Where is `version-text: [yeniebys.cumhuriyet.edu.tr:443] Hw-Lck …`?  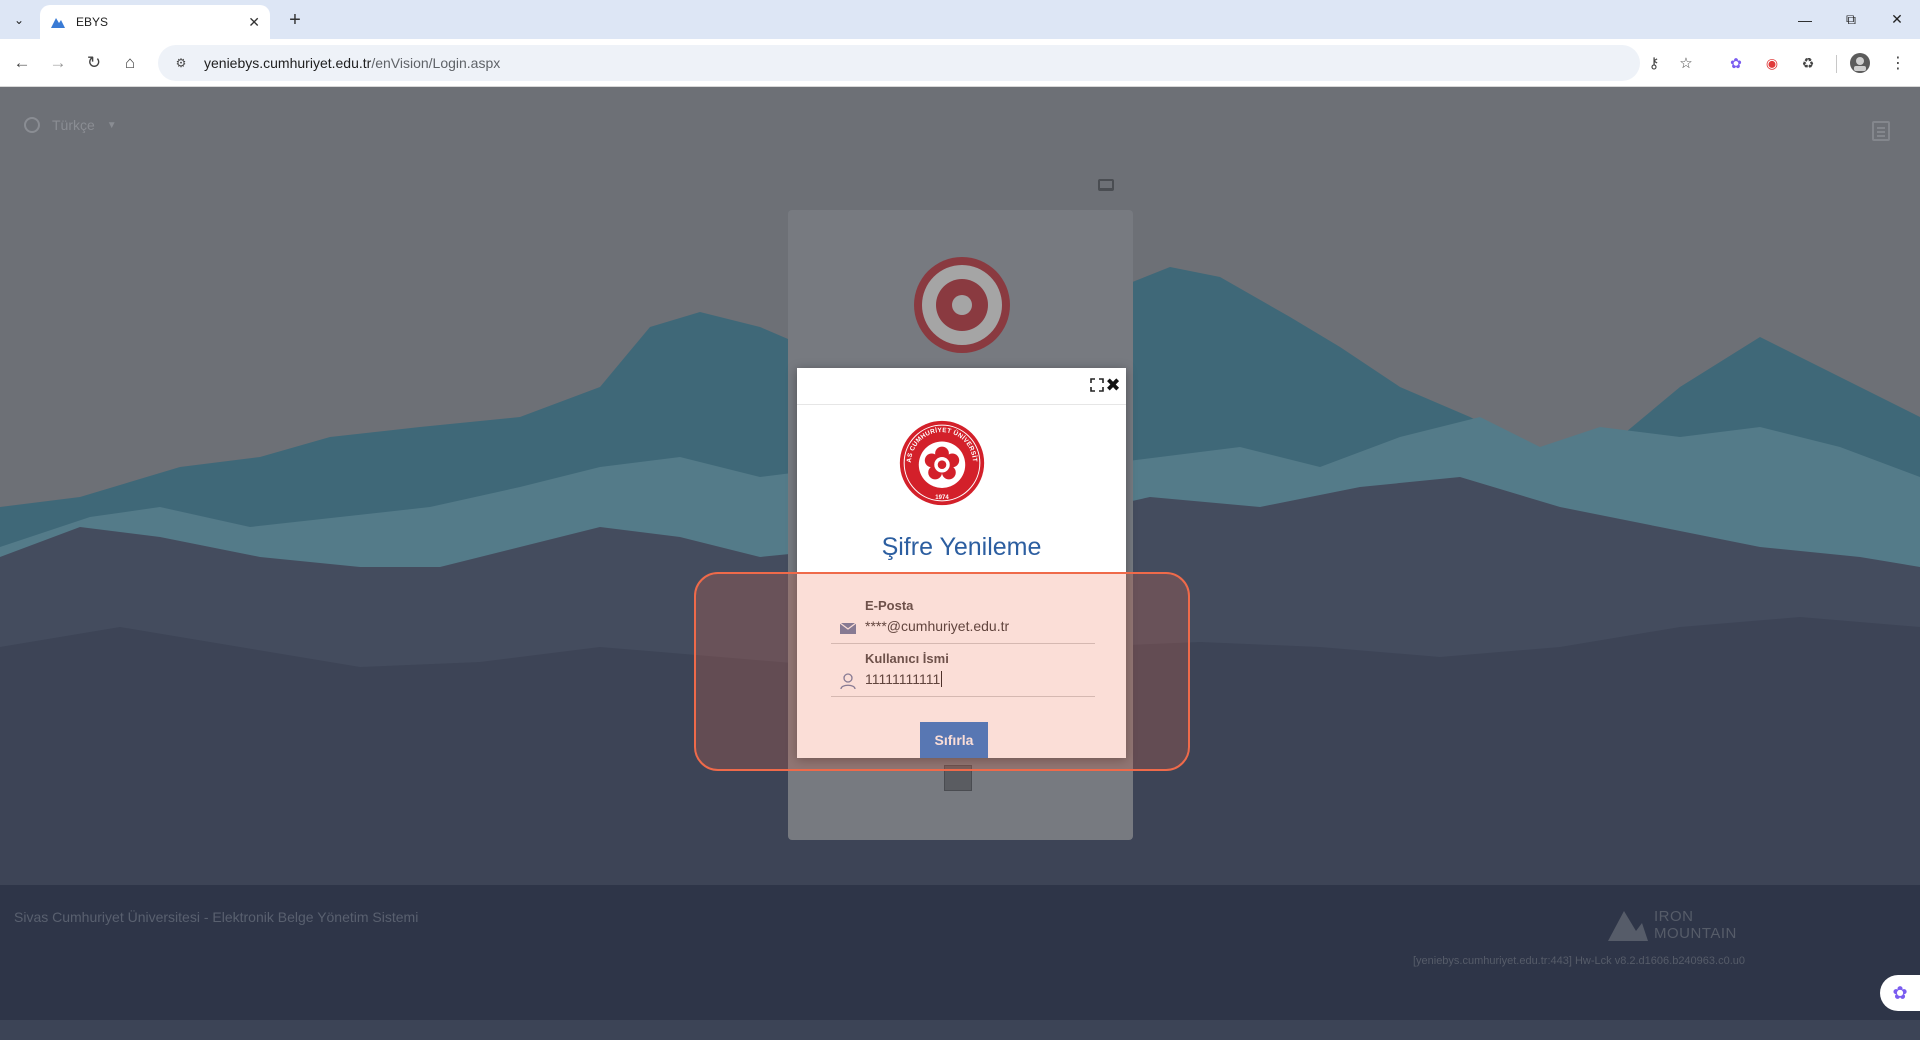 version-text: [yeniebys.cumhuriyet.edu.tr:443] Hw-Lck … is located at coordinates (1578, 961).